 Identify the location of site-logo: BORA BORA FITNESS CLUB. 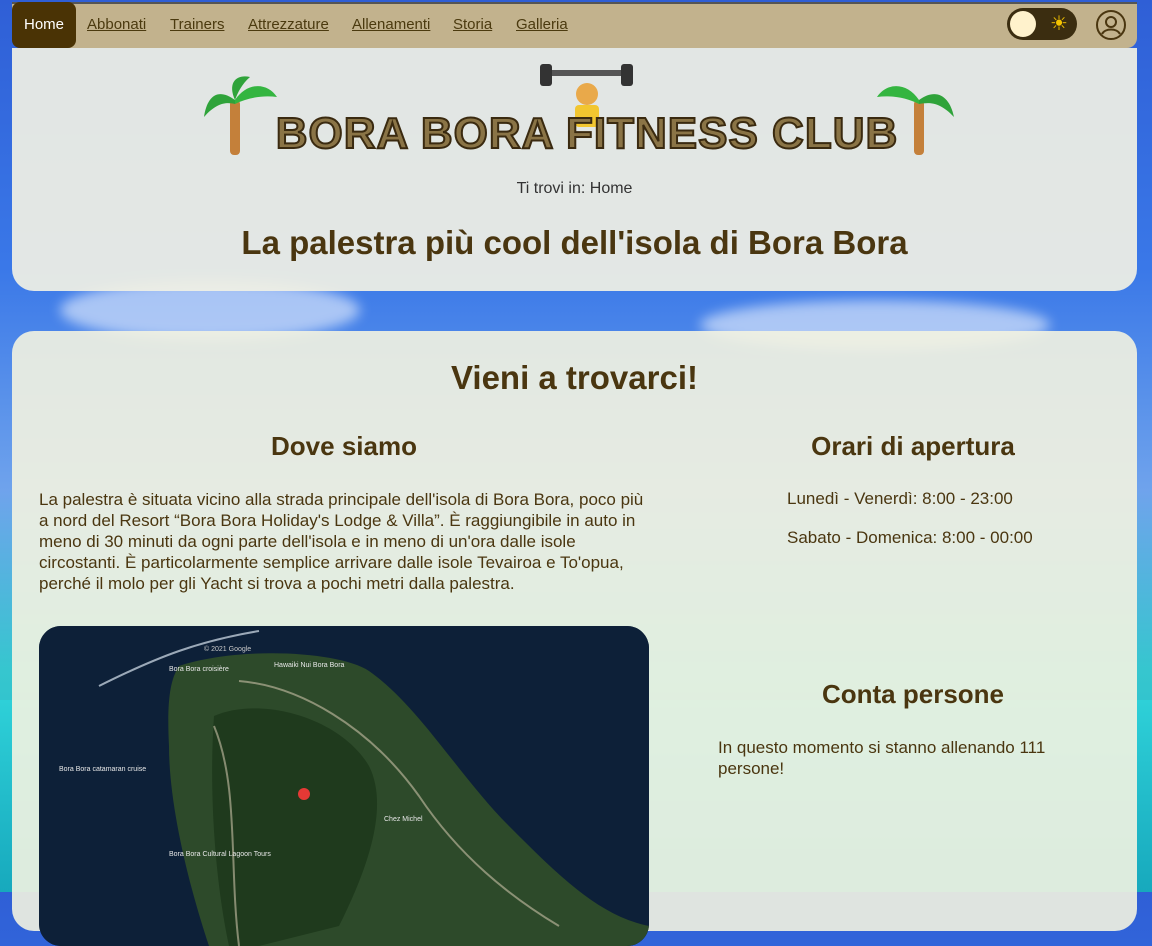
(582, 112).